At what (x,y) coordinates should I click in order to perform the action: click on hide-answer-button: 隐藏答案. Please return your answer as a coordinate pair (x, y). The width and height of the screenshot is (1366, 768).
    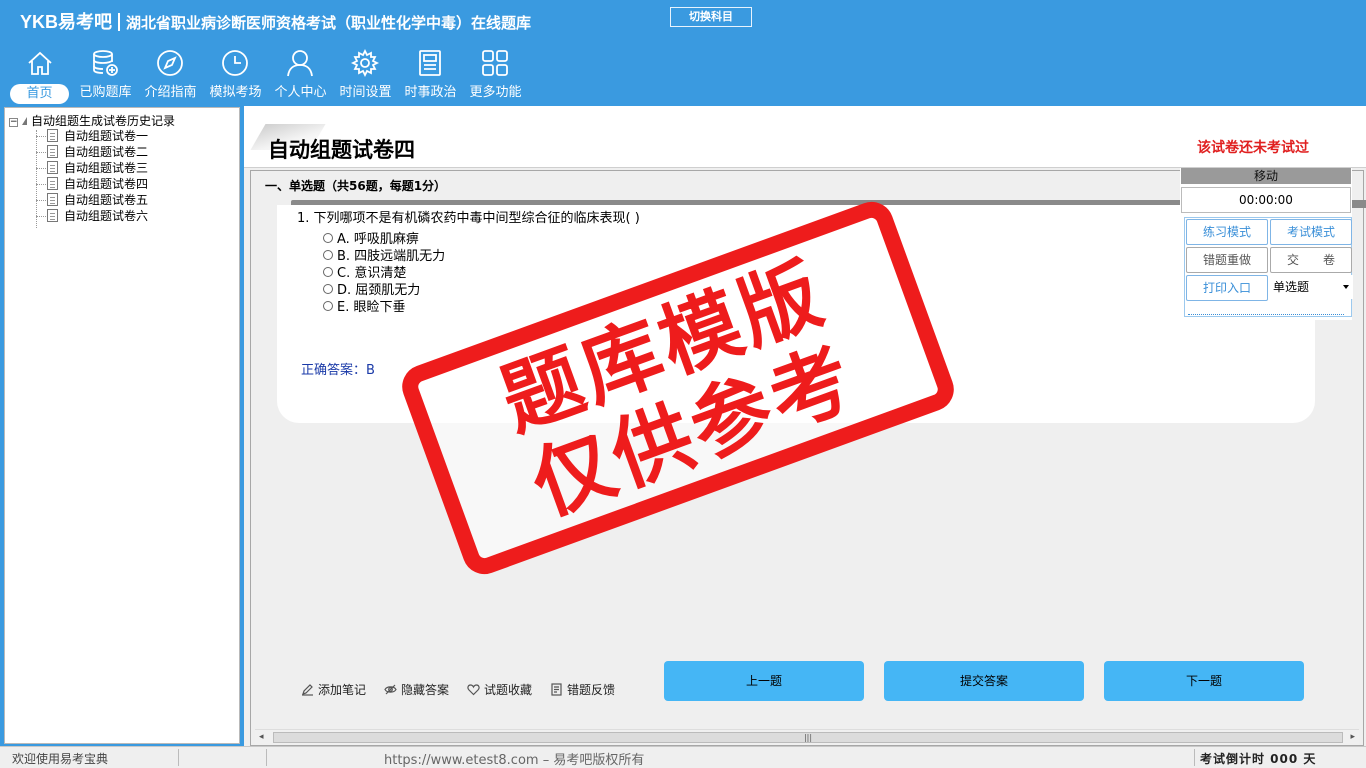
    Looking at the image, I should click on (416, 689).